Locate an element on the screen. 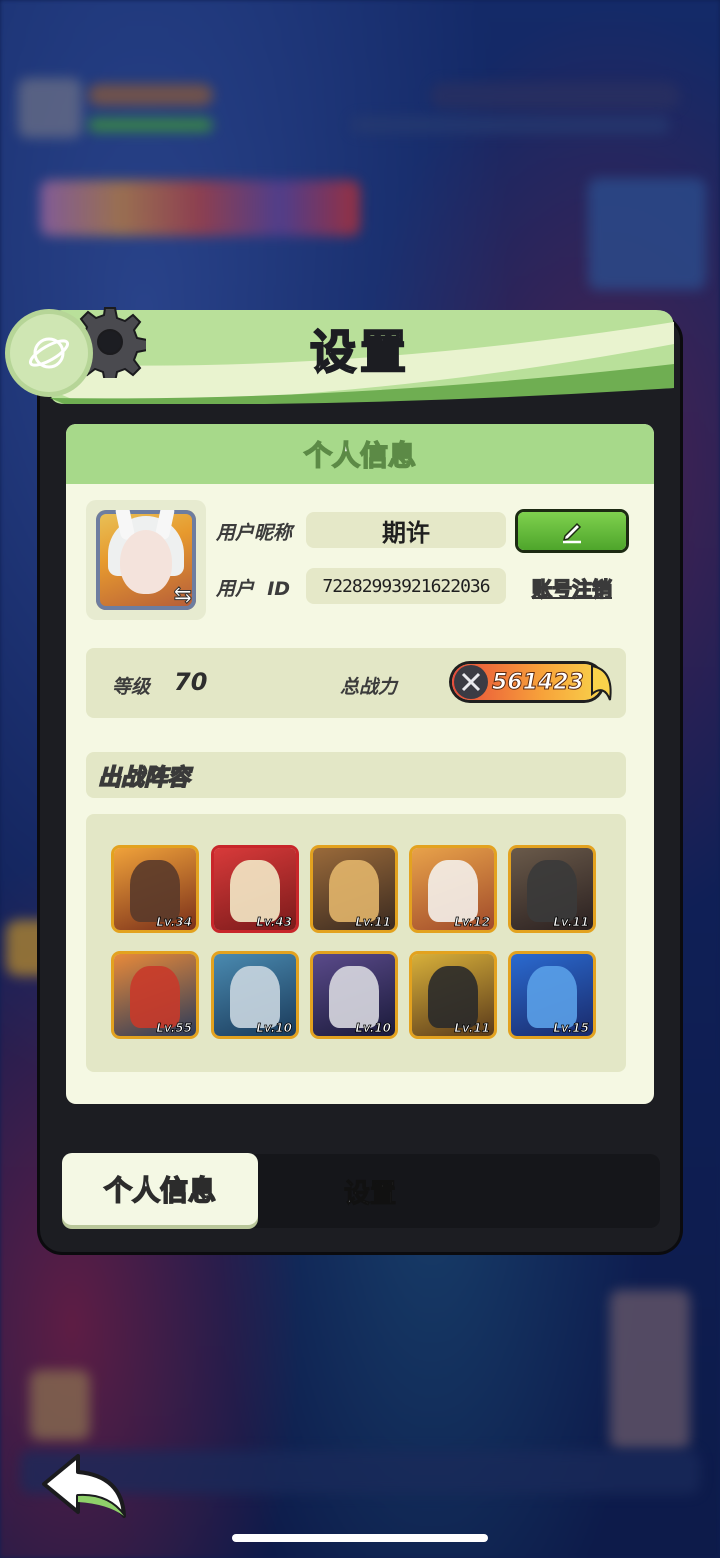  power-badge: 561423 is located at coordinates (532, 682).